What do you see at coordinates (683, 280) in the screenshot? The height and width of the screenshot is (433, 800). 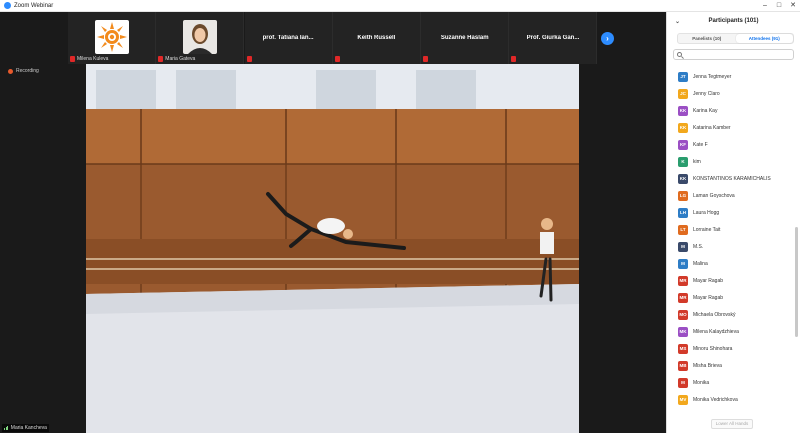 I see `avatar: MR` at bounding box center [683, 280].